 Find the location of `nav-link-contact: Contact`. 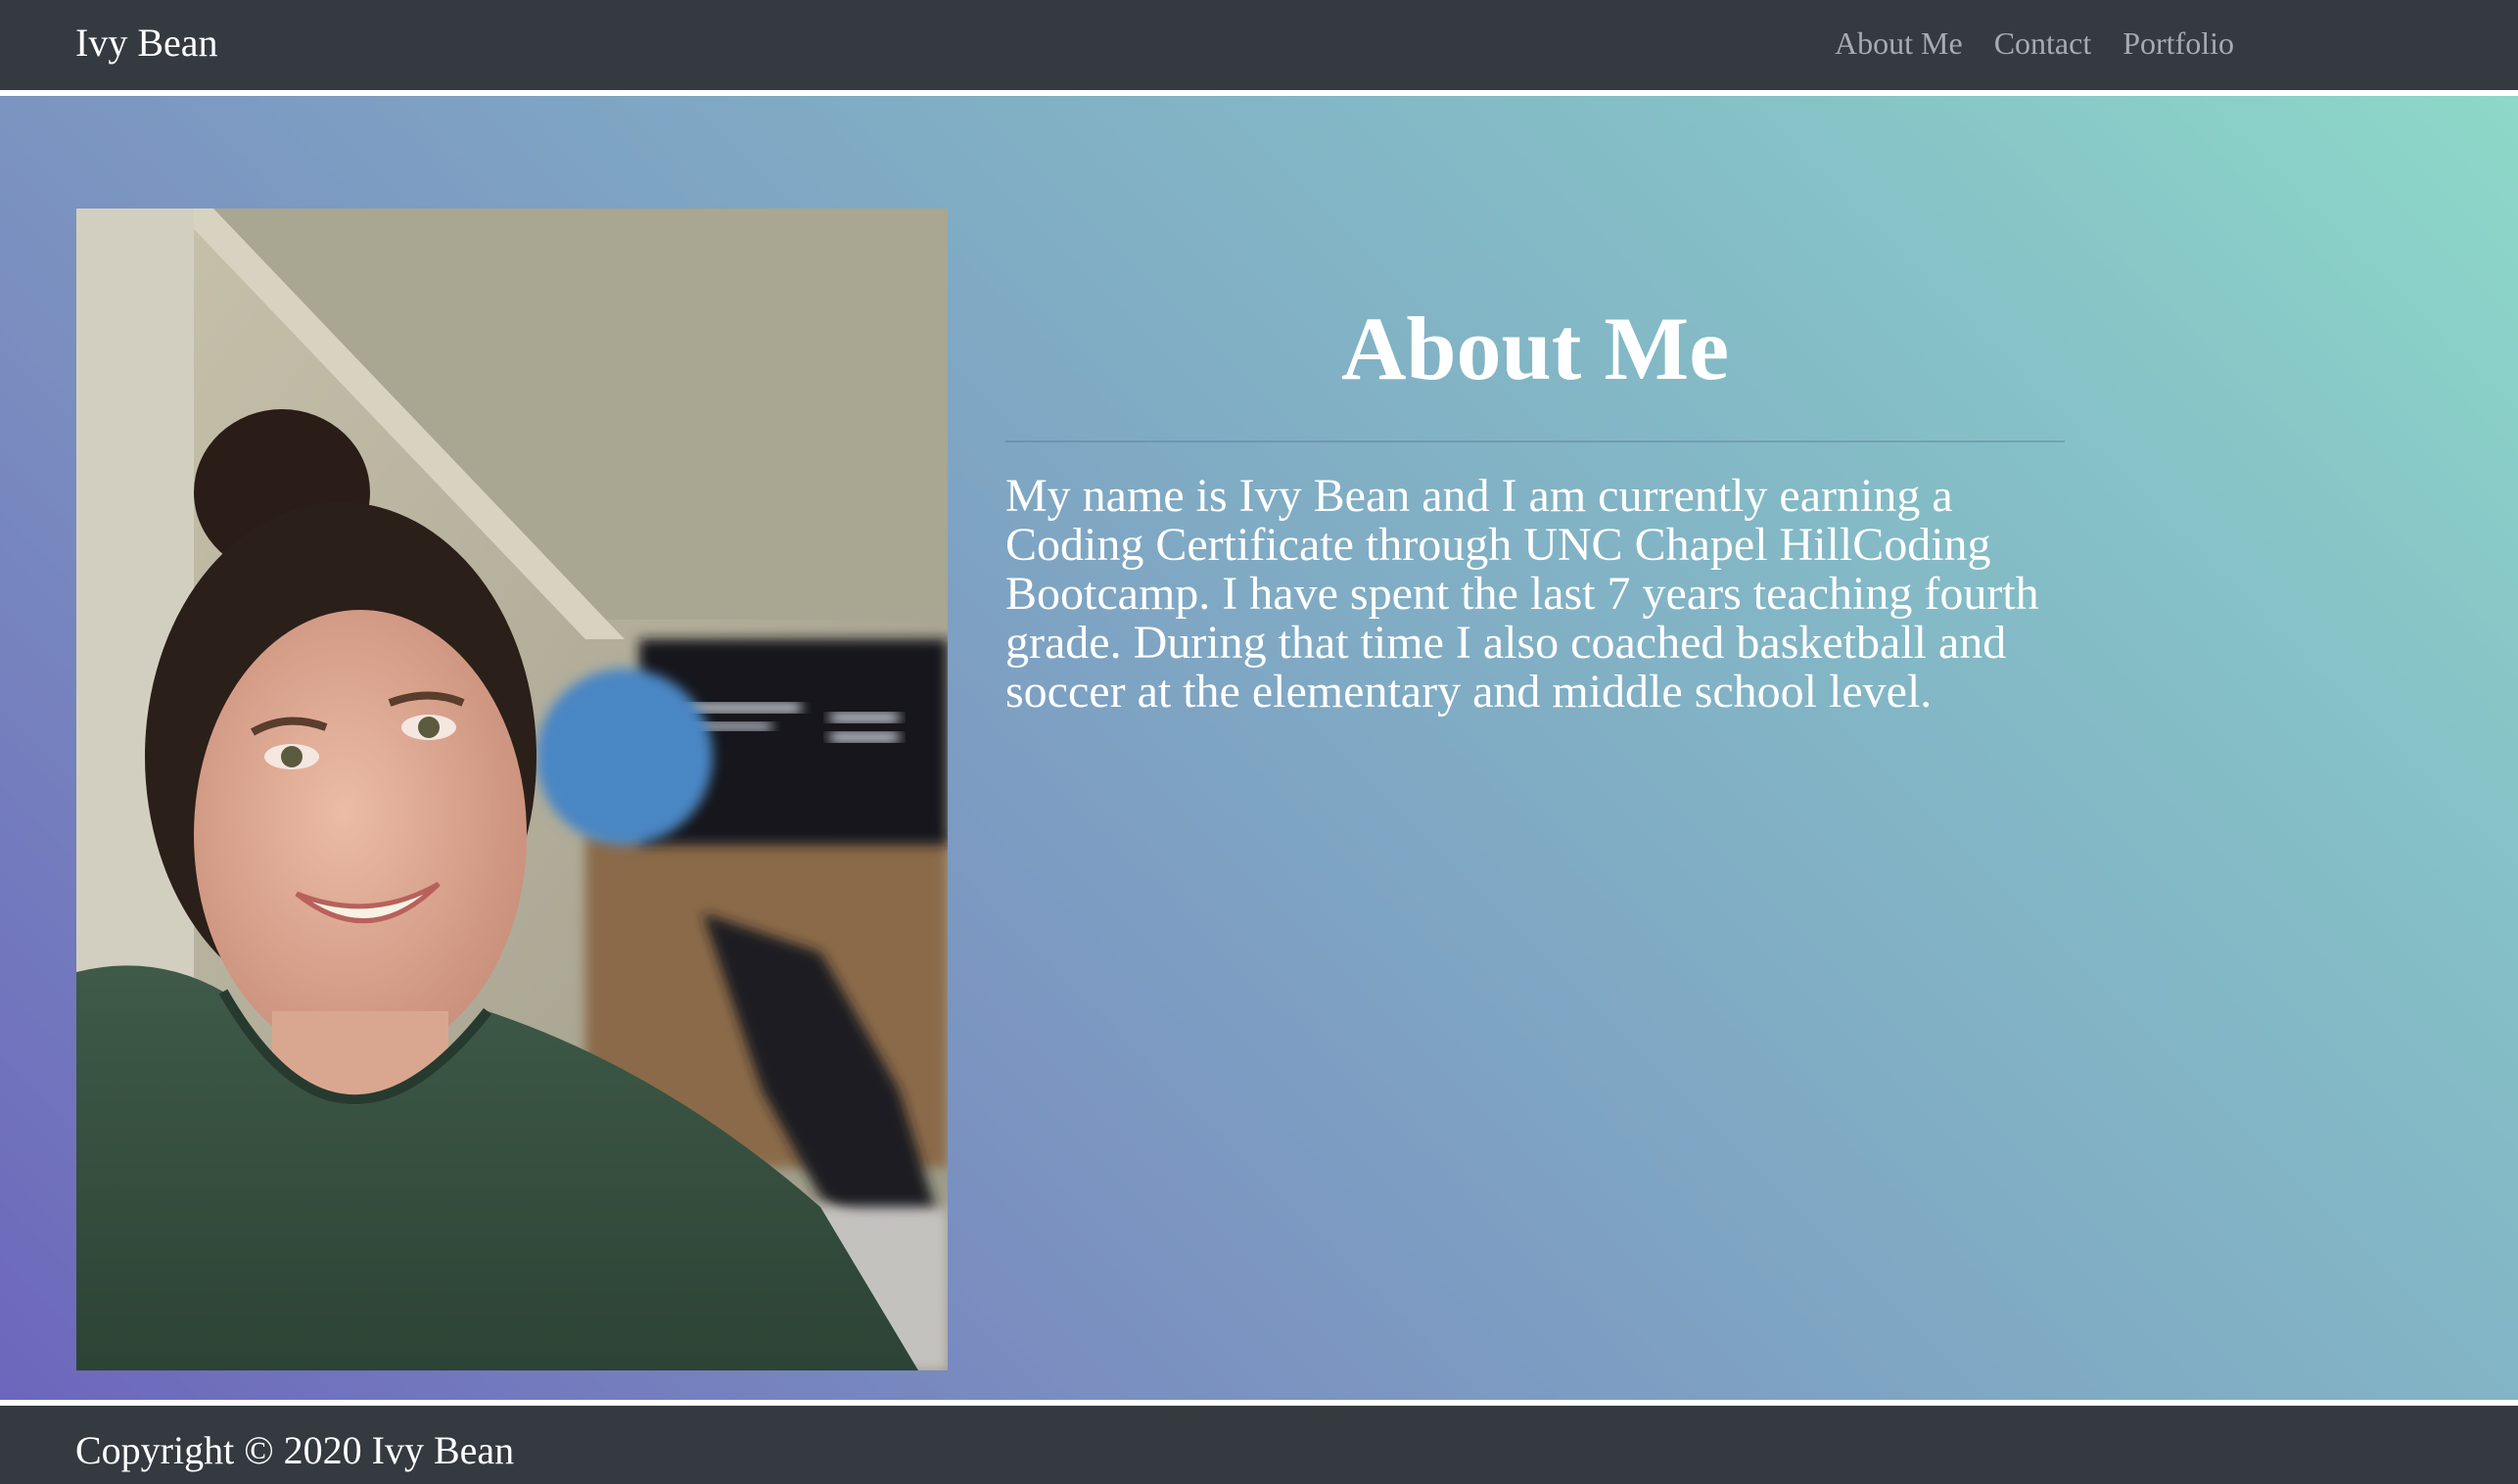

nav-link-contact: Contact is located at coordinates (2043, 43).